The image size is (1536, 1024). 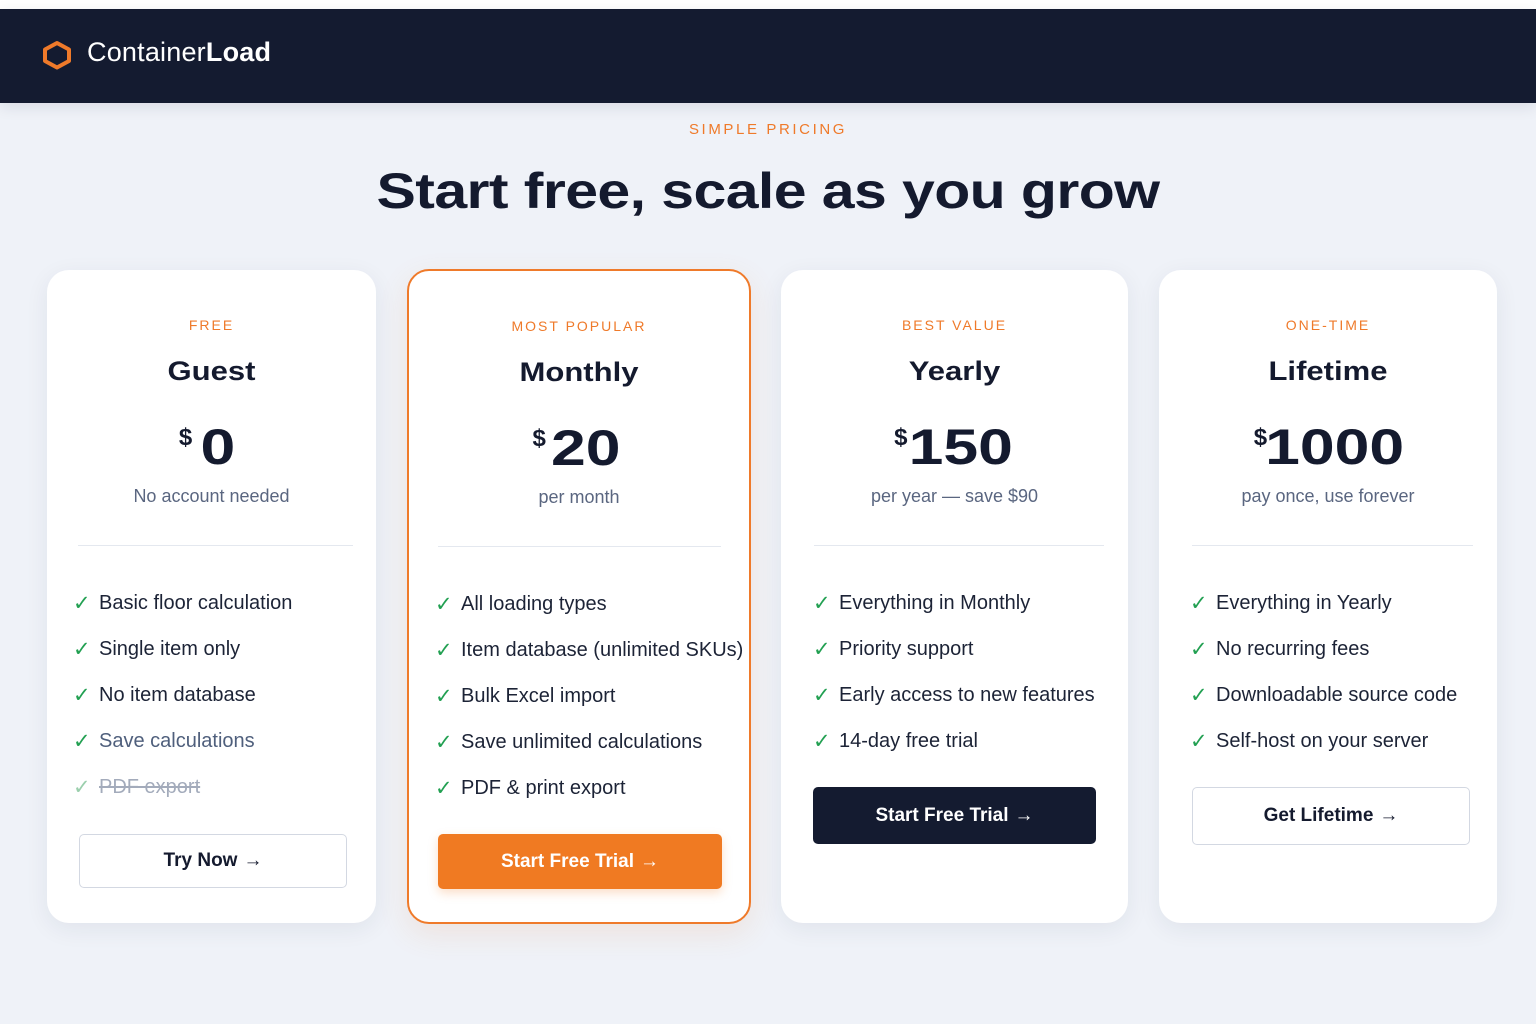 I want to click on plan-price: $20, so click(x=579, y=448).